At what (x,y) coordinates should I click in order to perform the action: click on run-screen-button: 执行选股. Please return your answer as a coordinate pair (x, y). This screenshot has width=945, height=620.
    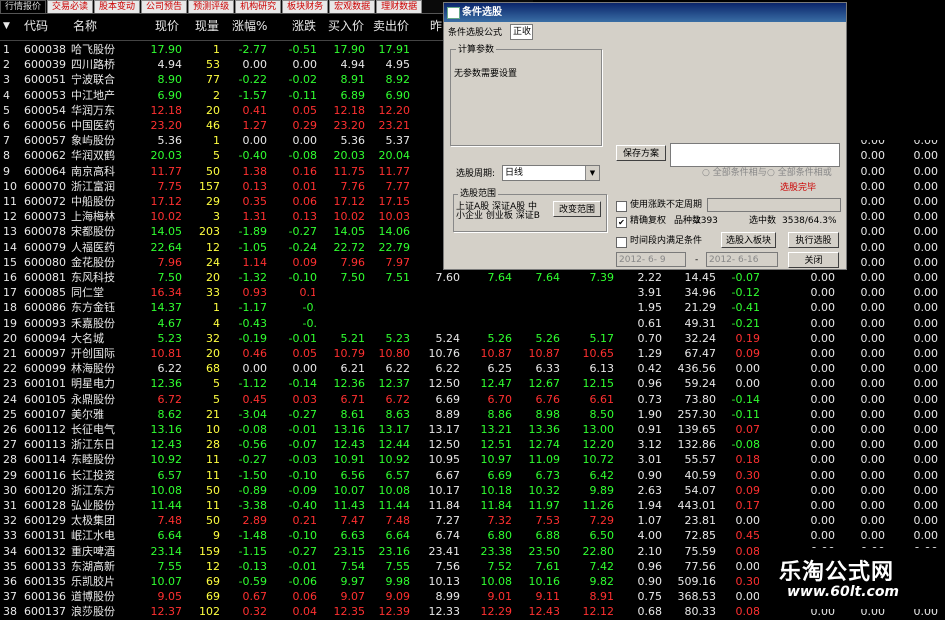
    Looking at the image, I should click on (813, 240).